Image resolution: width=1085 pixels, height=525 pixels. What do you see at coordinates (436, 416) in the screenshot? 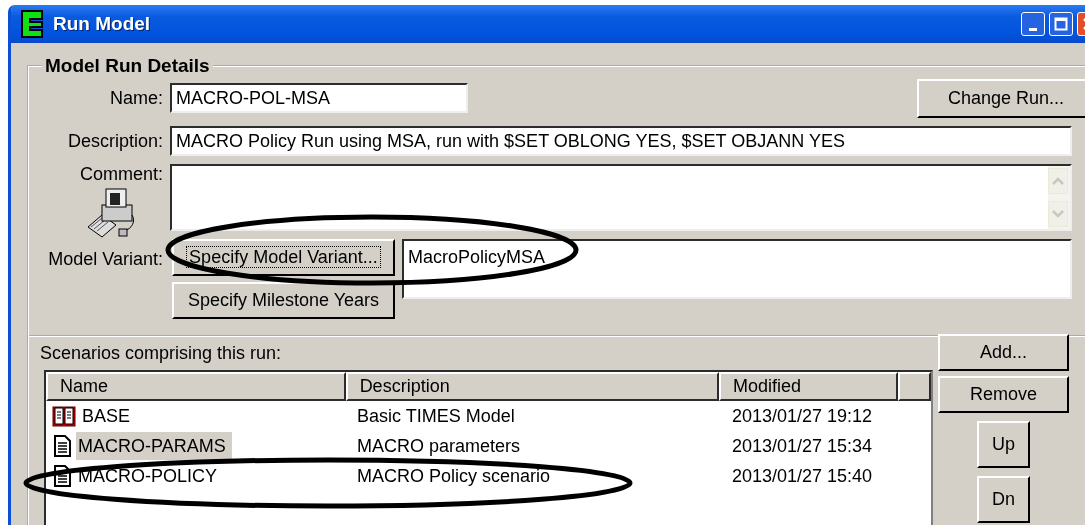
I see `table-cell-text: Basic TIMES Model` at bounding box center [436, 416].